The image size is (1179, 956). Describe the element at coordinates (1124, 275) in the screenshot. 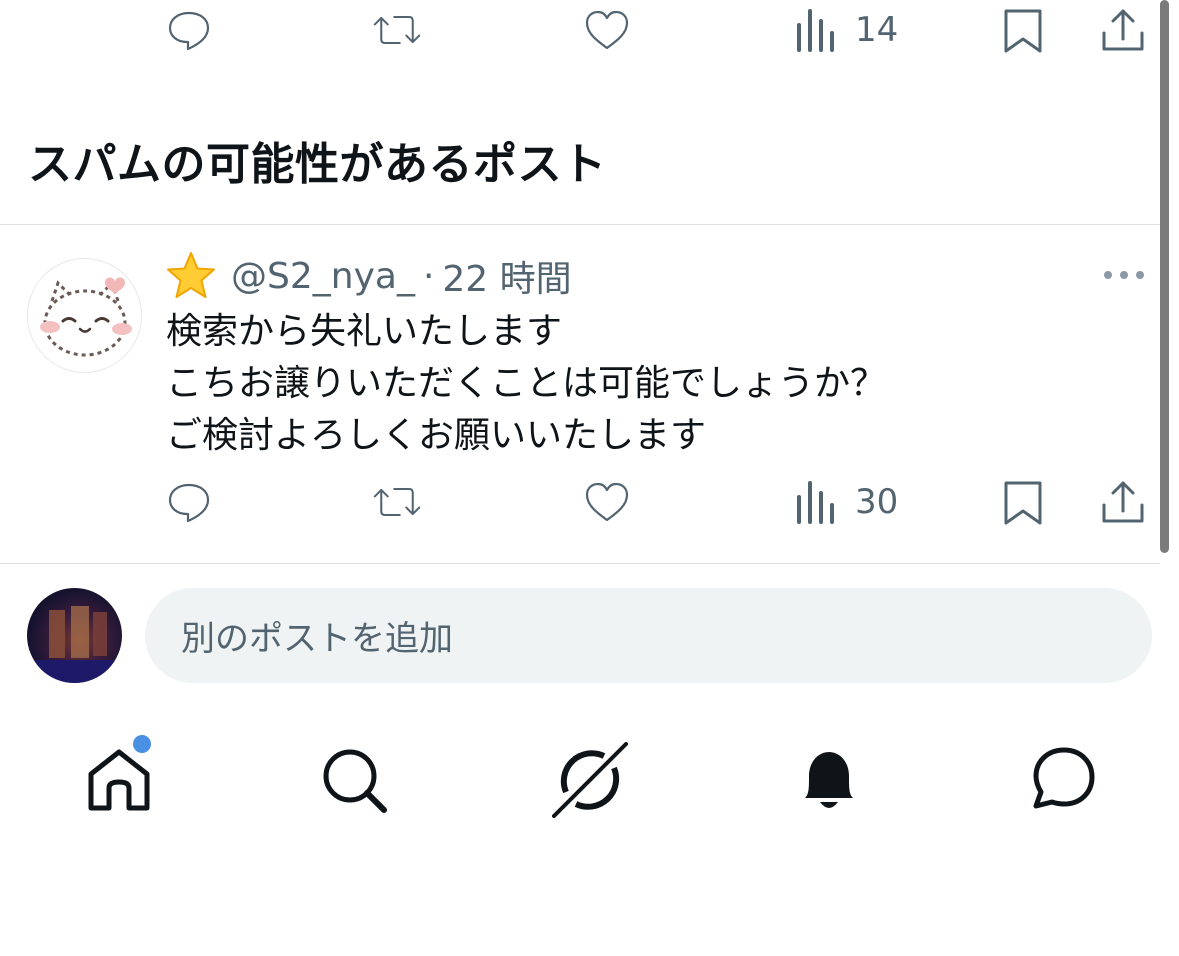

I see `more-icon` at that location.